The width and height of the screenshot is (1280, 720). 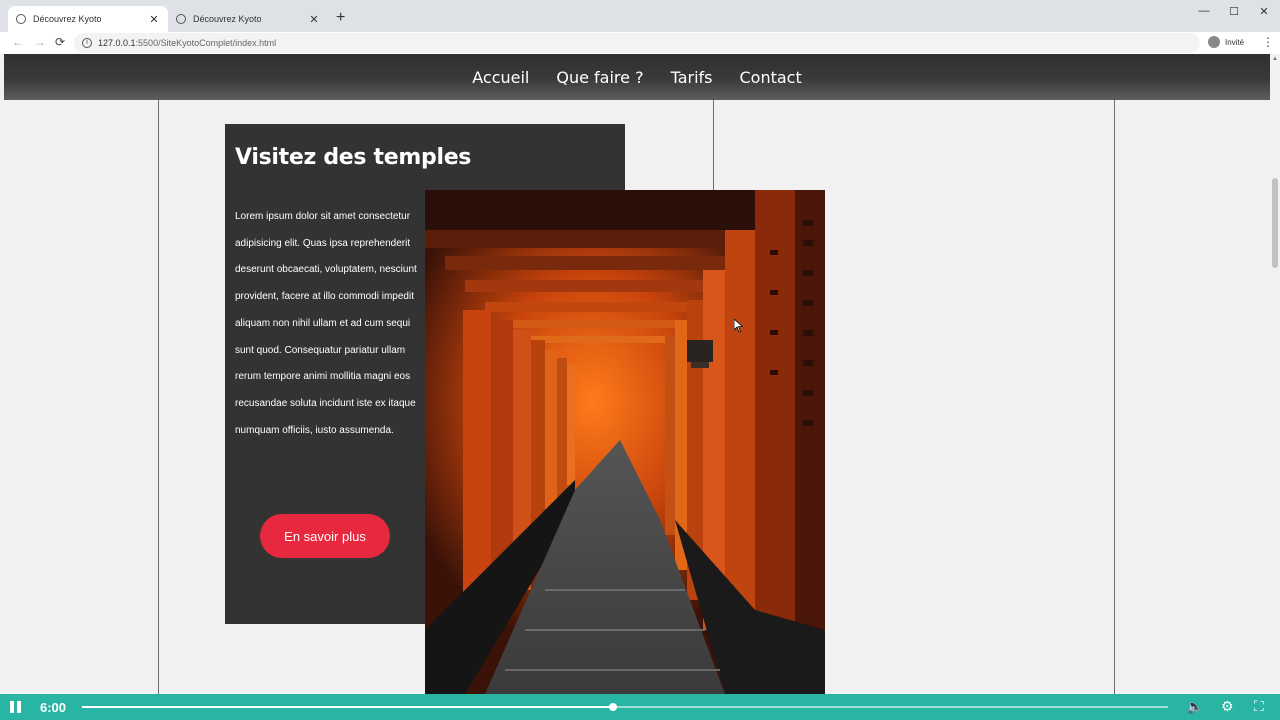 I want to click on page-scrollbar: ▲, so click(x=1275, y=374).